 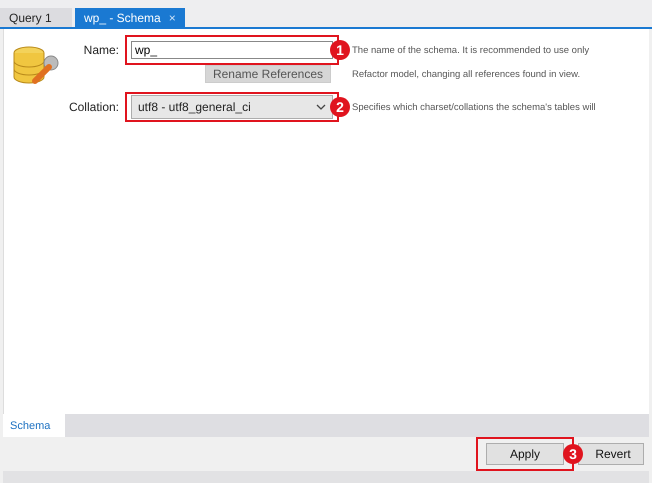 I want to click on tab: Schema, so click(x=34, y=425).